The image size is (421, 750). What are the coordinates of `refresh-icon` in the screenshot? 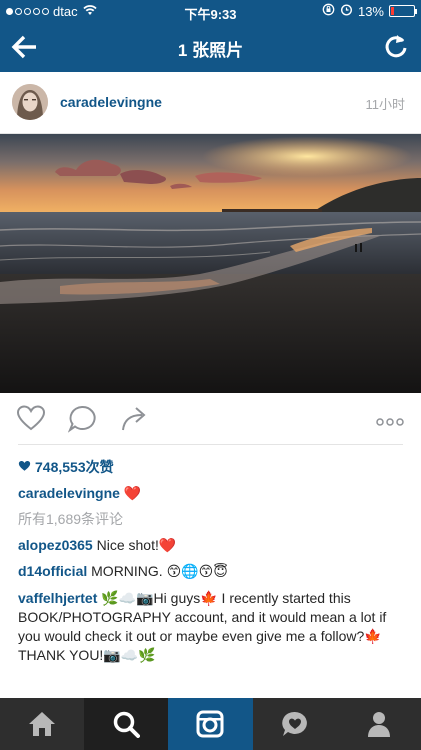 It's located at (396, 46).